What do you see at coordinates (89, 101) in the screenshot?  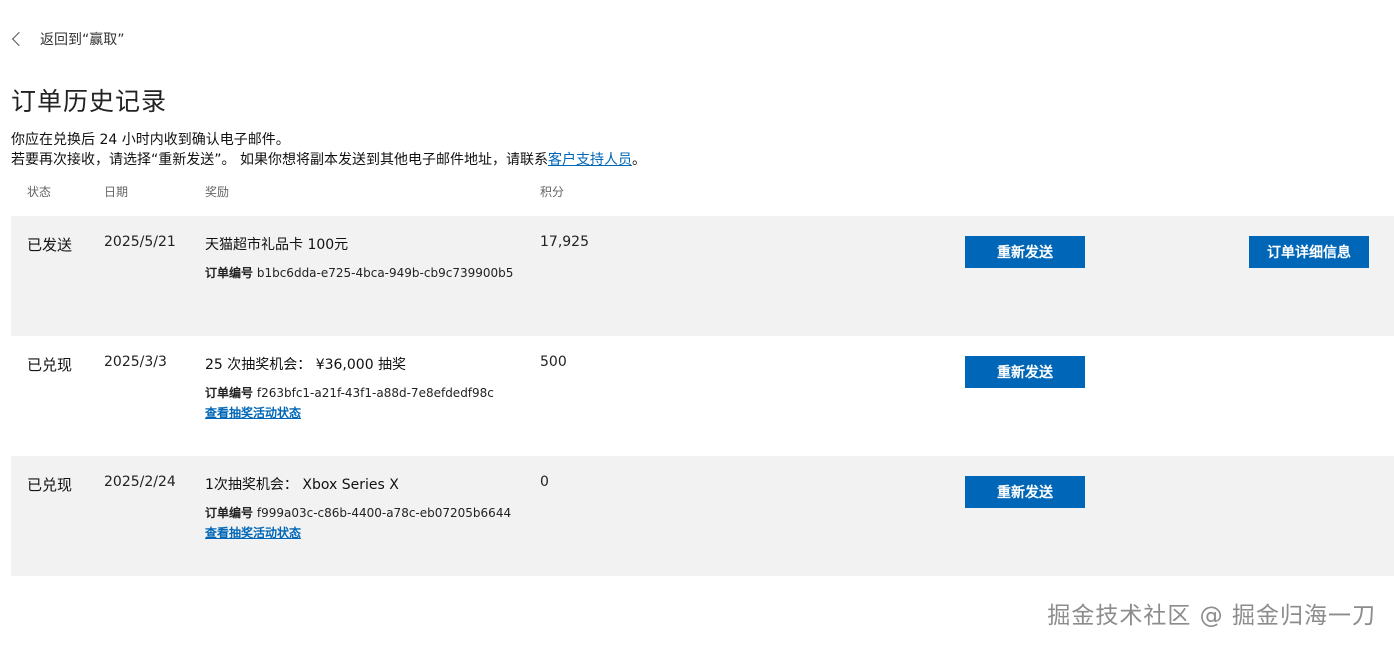 I see `page-title: 订单历史记录` at bounding box center [89, 101].